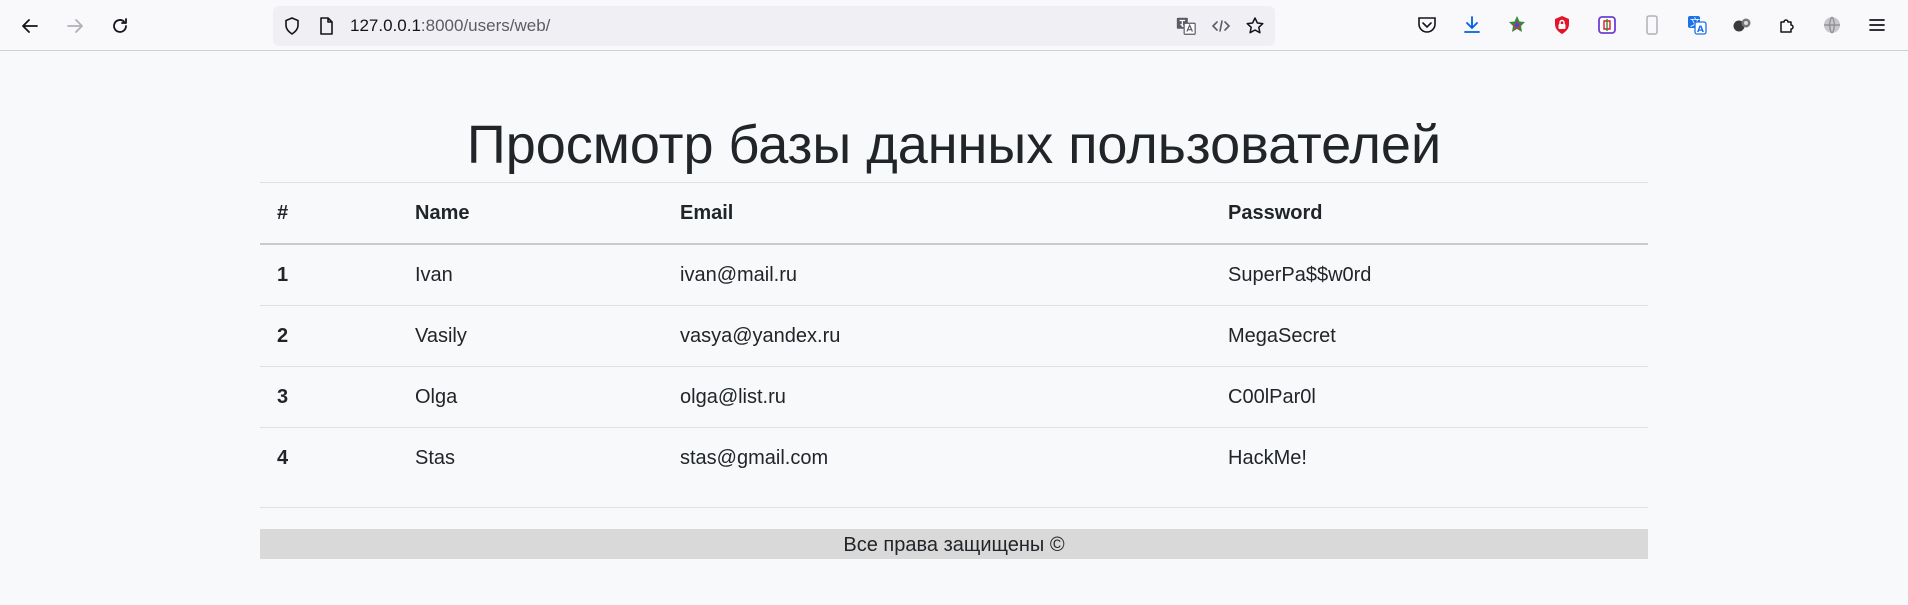 This screenshot has width=1908, height=605. What do you see at coordinates (435, 457) in the screenshot?
I see `user-name: Stas` at bounding box center [435, 457].